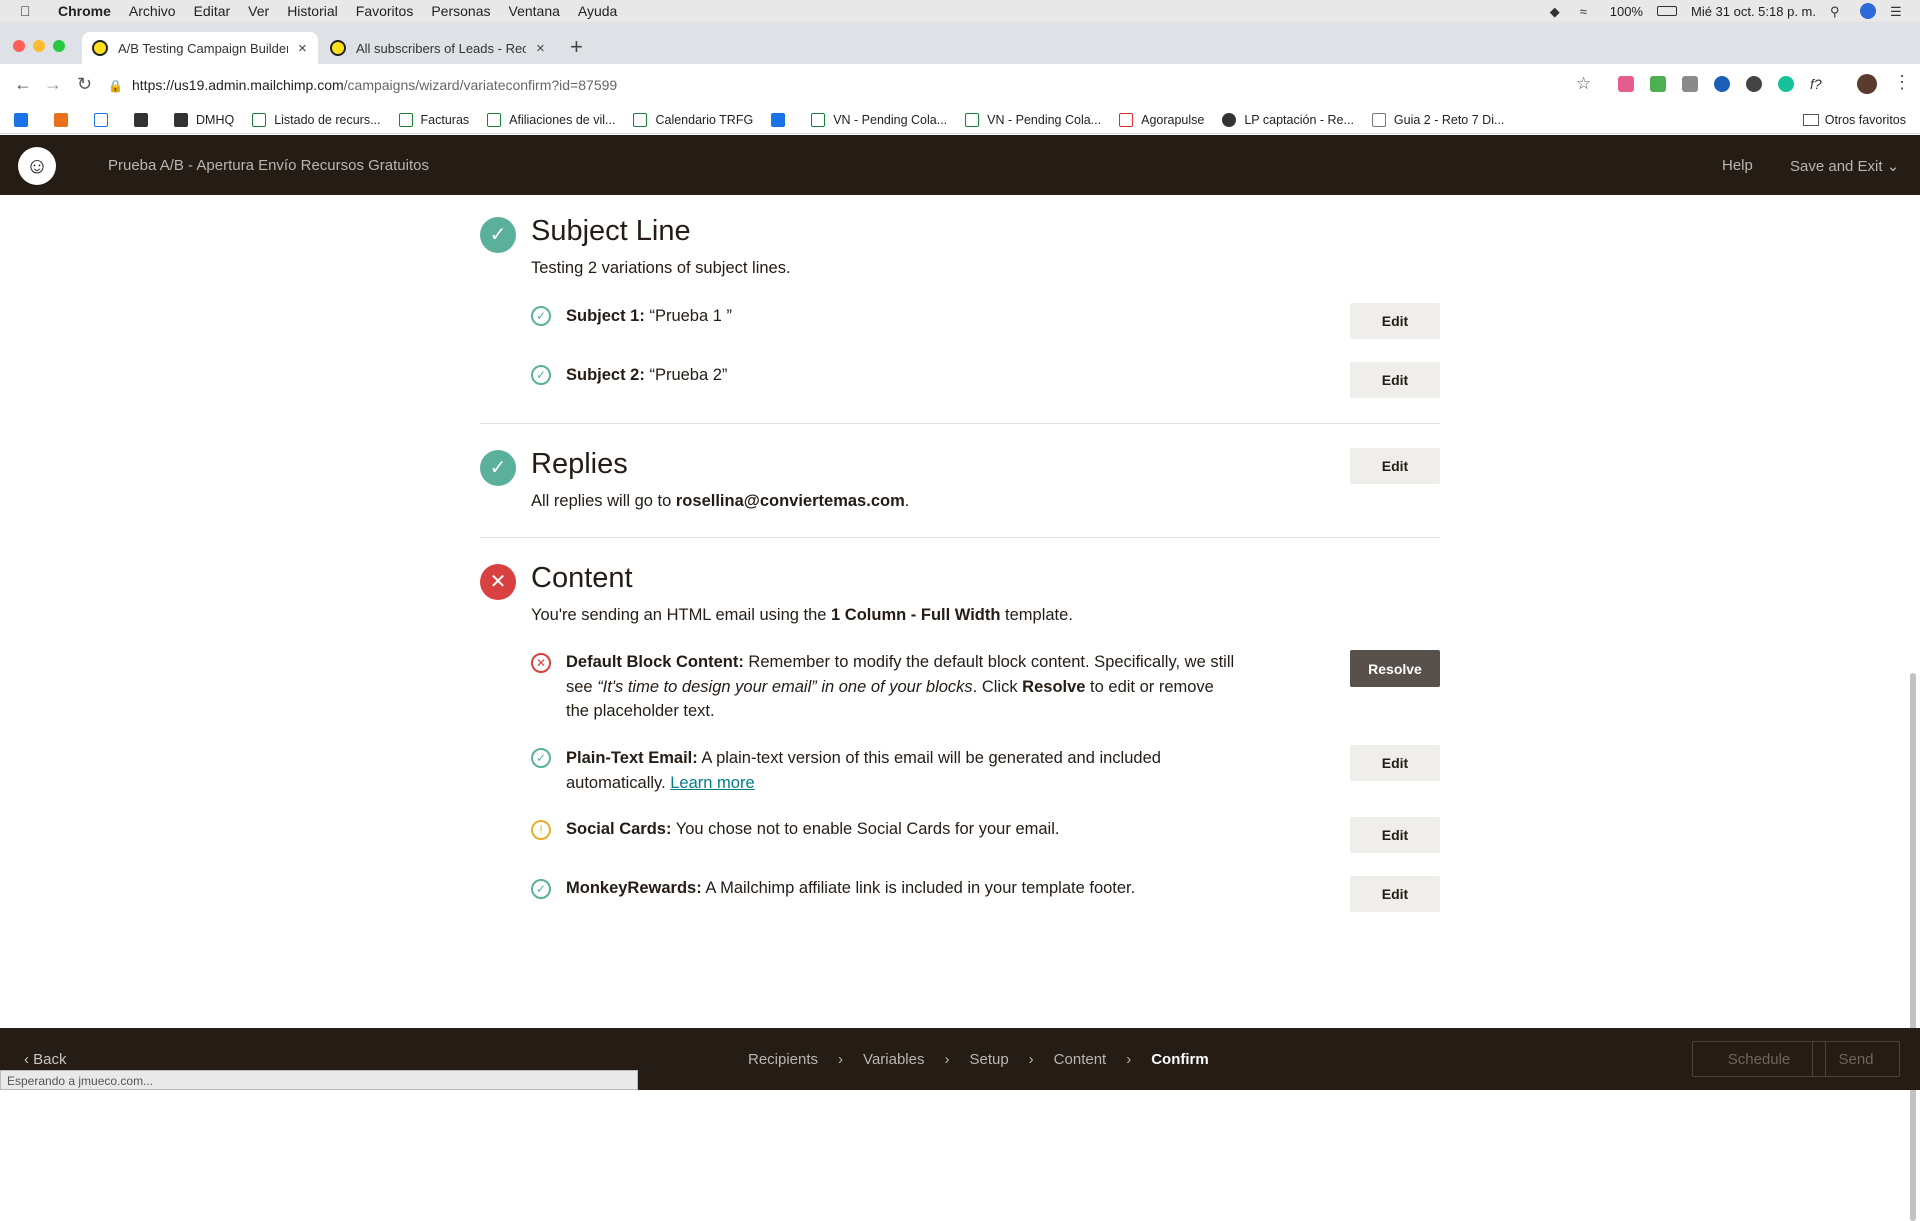 Image resolution: width=1920 pixels, height=1221 pixels. What do you see at coordinates (1844, 166) in the screenshot?
I see `save-and-exit-menu: Save and Exit ⌄` at bounding box center [1844, 166].